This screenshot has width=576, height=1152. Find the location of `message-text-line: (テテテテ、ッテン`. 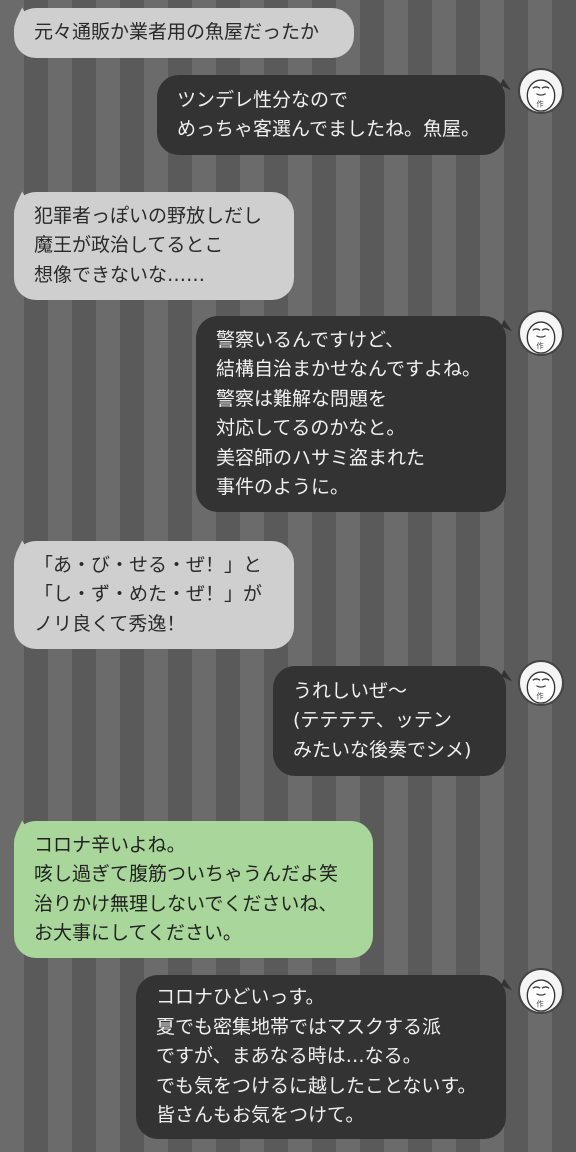

message-text-line: (テテテテ、ッテン is located at coordinates (372, 720).